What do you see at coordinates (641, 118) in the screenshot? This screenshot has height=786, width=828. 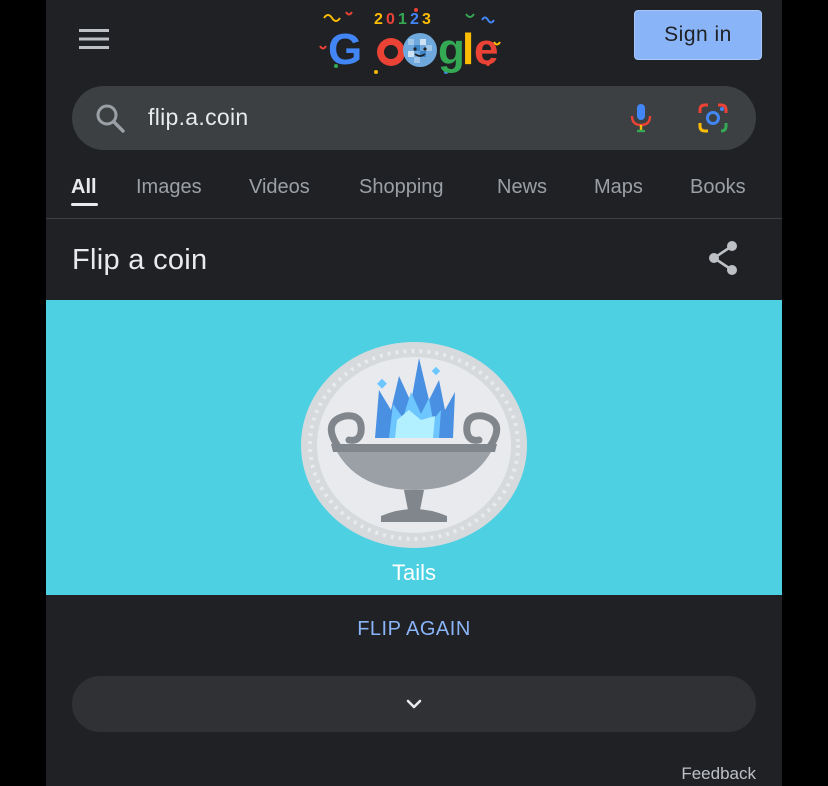 I see `microphone-icon` at bounding box center [641, 118].